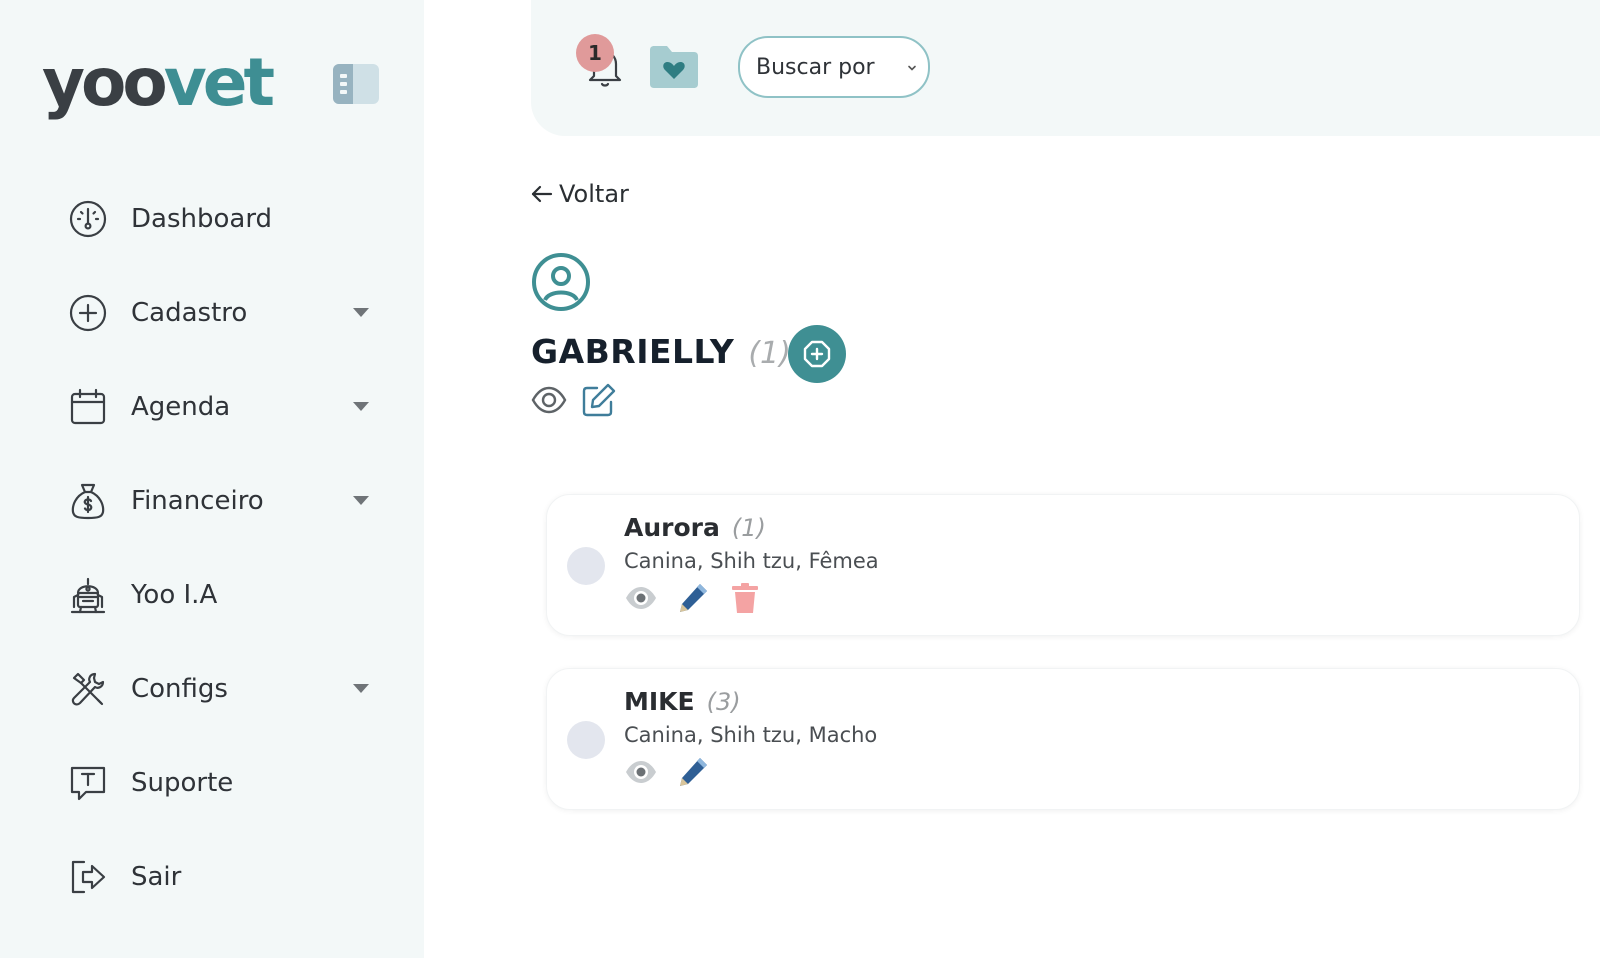  What do you see at coordinates (723, 702) in the screenshot?
I see `pet-count: (3)` at bounding box center [723, 702].